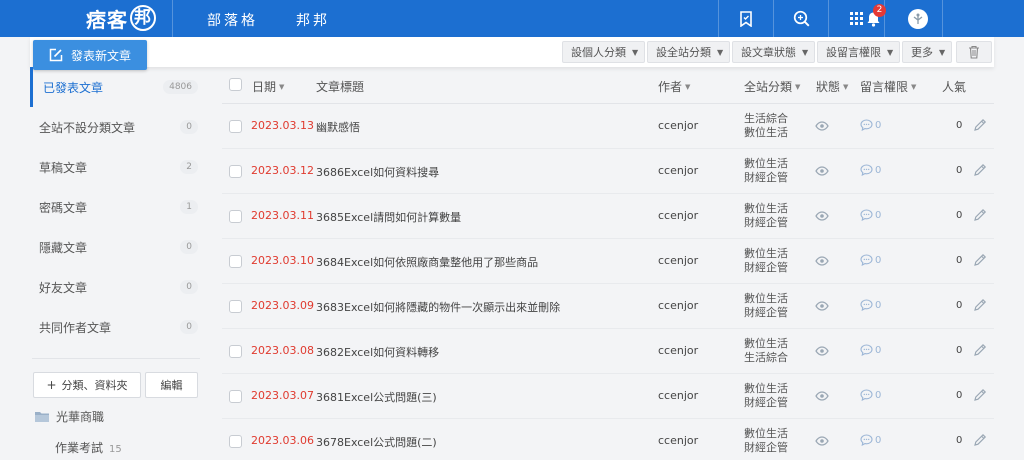 The width and height of the screenshot is (1024, 460). What do you see at coordinates (232, 20) in the screenshot?
I see `nav-link-blog: 部落格` at bounding box center [232, 20].